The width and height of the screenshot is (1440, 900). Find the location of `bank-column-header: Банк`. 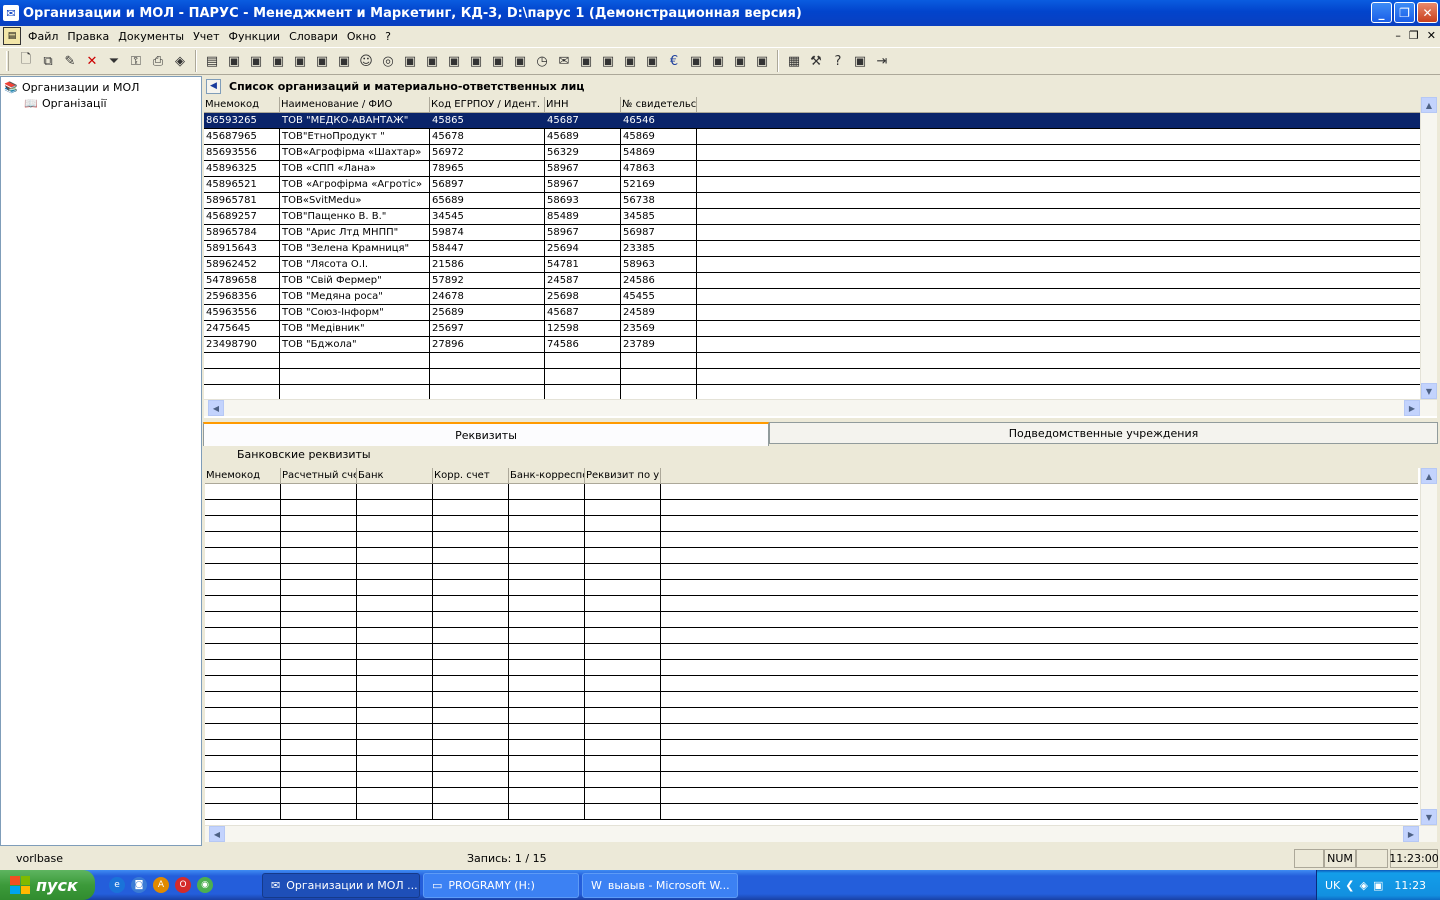

bank-column-header: Банк is located at coordinates (395, 475).